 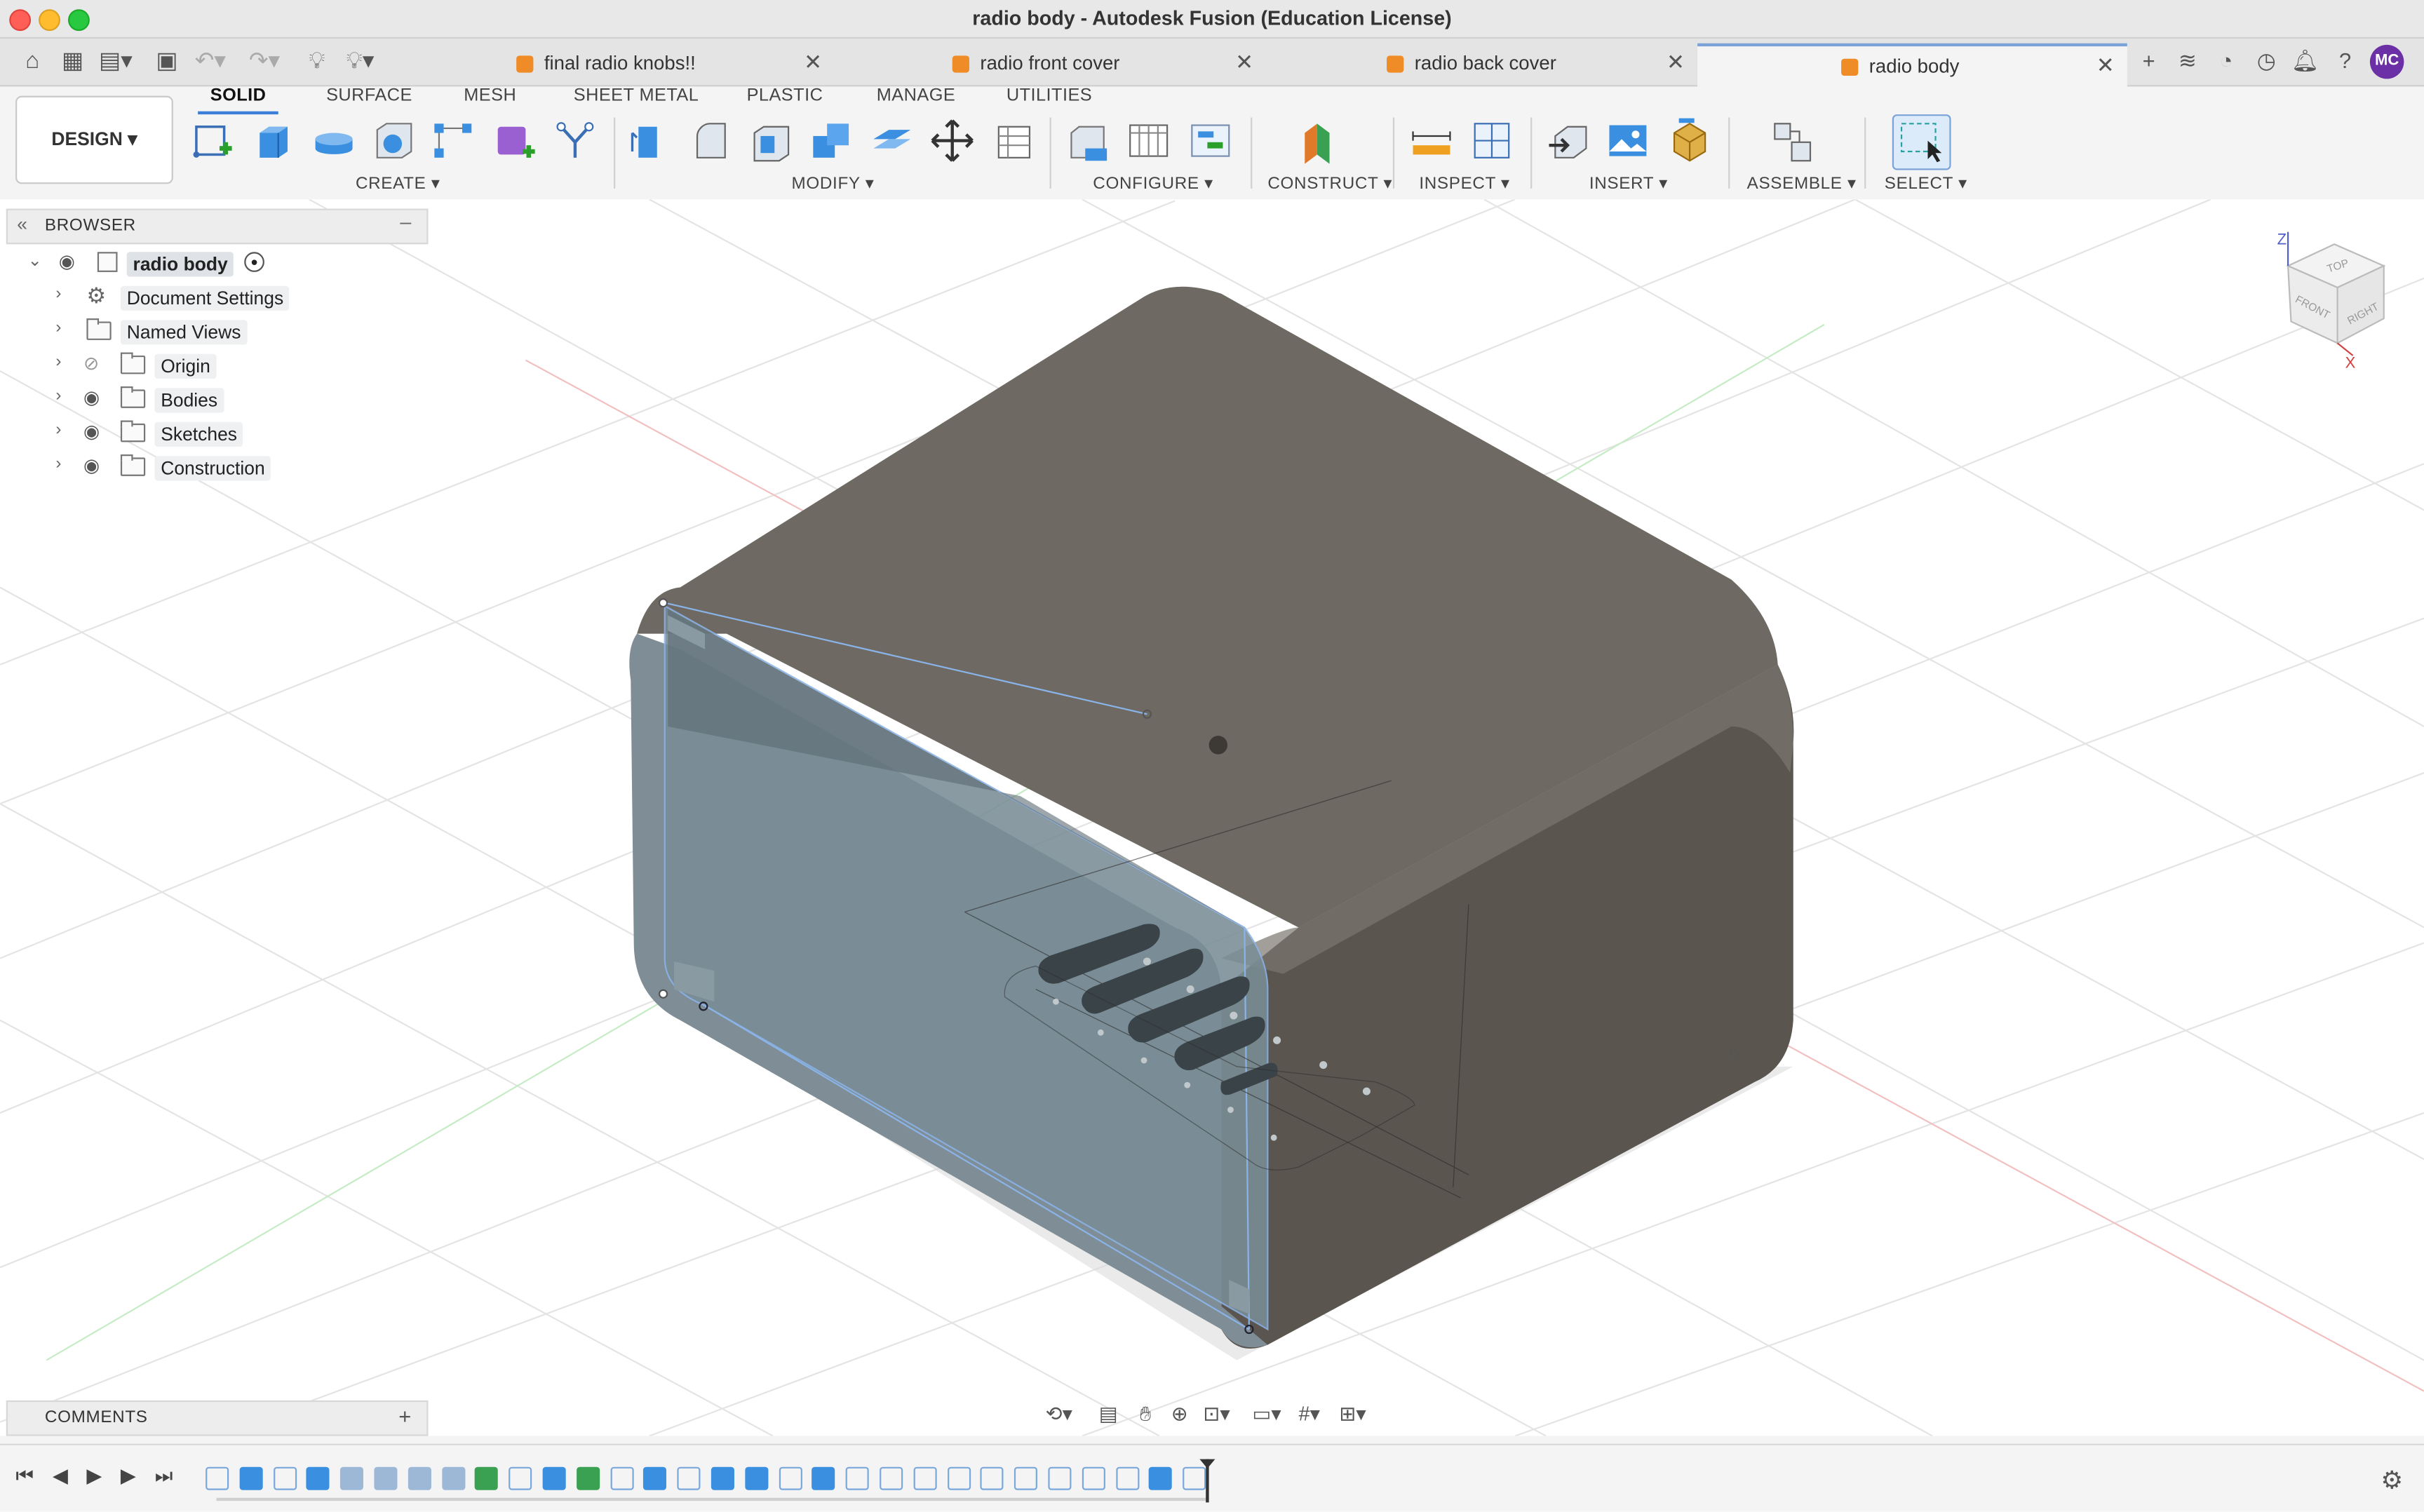 I want to click on tab-final-radio-knobs: final radio knobs!! ✕, so click(x=672, y=64).